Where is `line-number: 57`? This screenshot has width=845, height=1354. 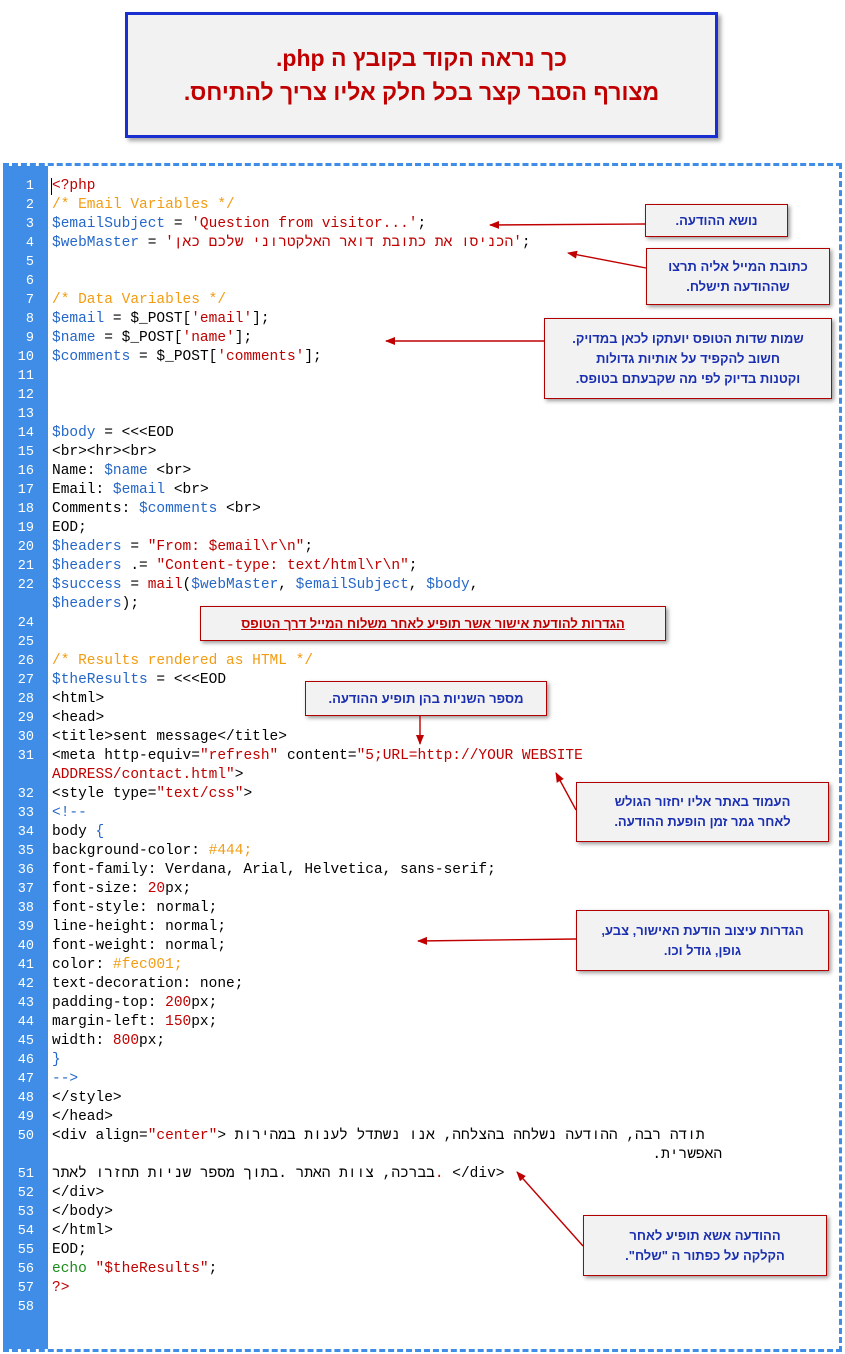
line-number: 57 is located at coordinates (25, 1288).